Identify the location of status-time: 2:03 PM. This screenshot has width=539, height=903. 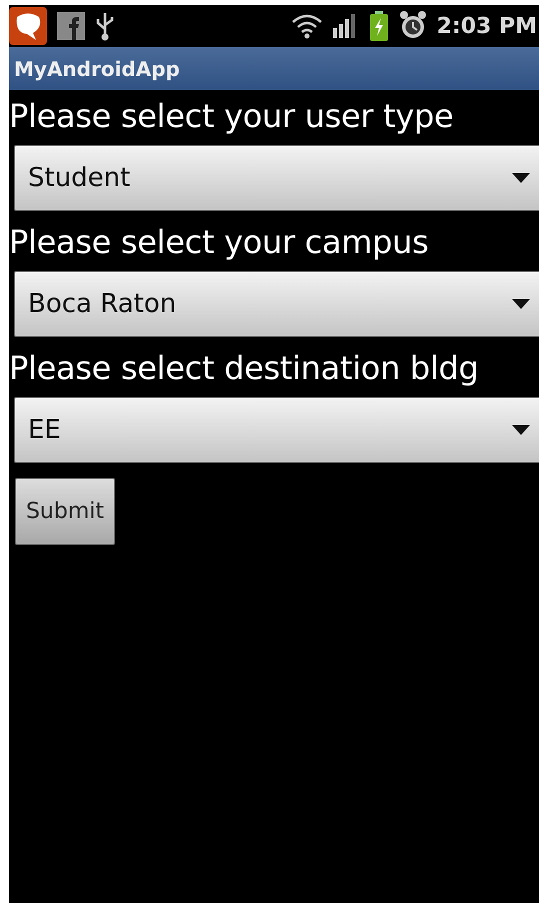
(486, 26).